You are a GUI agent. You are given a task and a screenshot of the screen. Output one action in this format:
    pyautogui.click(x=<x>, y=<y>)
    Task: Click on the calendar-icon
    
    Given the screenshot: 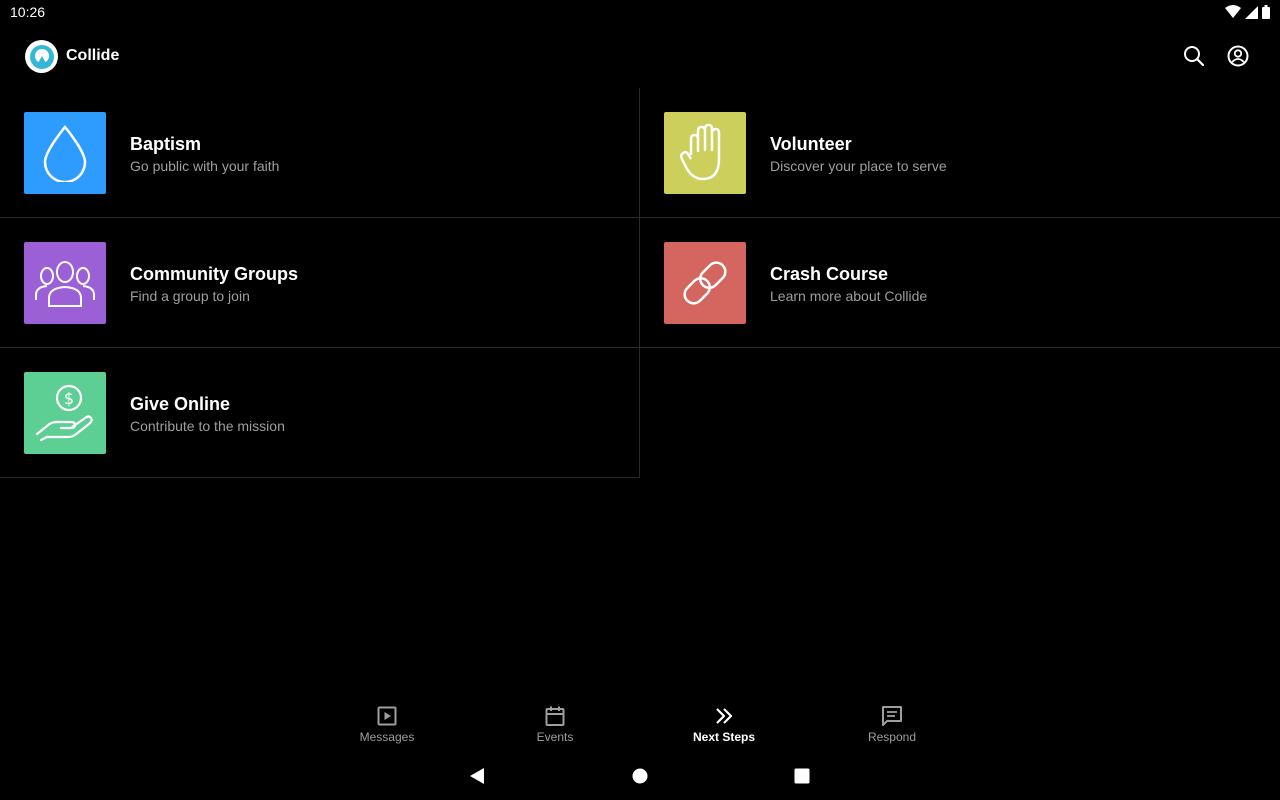 What is the action you would take?
    pyautogui.click(x=555, y=716)
    